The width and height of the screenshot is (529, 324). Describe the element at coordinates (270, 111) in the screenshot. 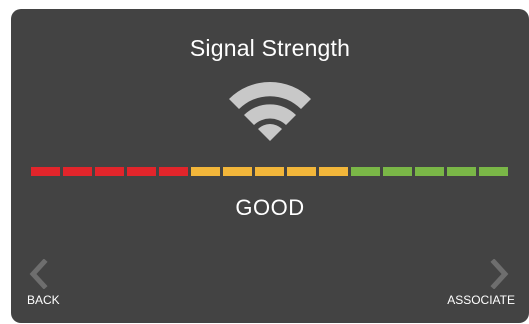

I see `wifi-icon` at that location.